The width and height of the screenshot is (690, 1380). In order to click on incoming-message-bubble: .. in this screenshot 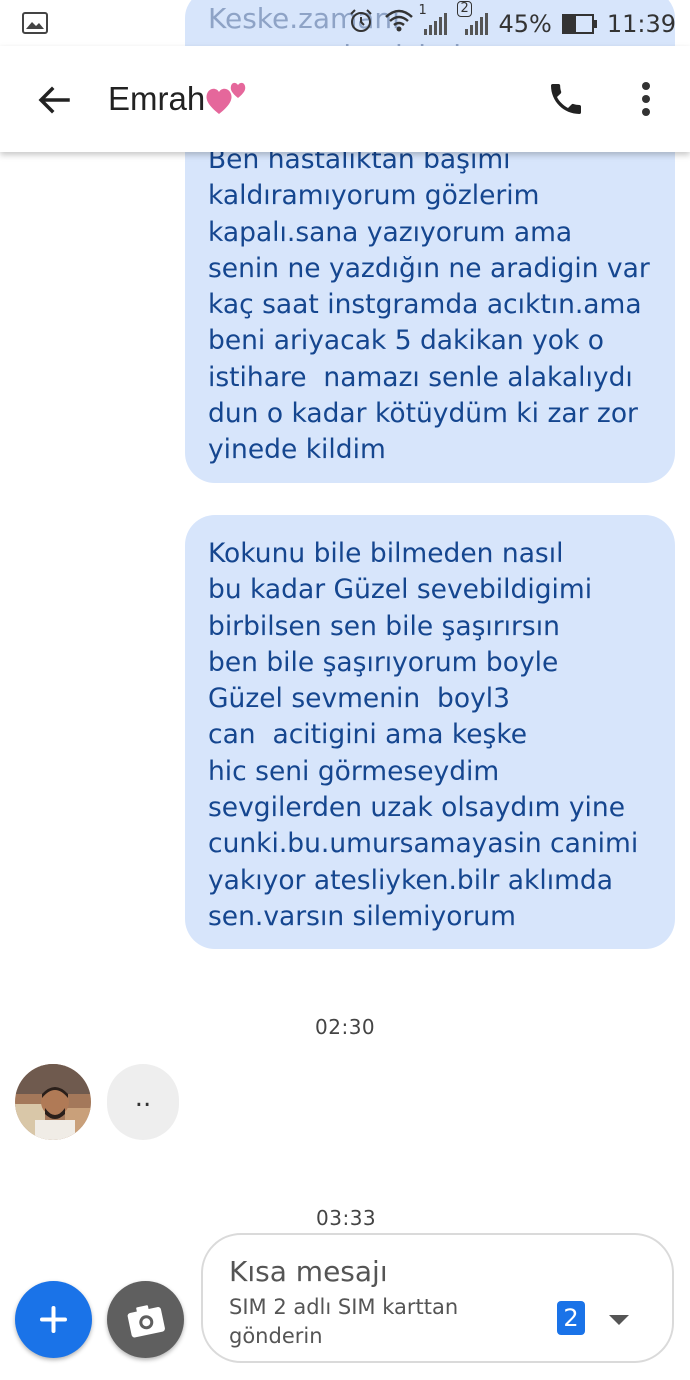, I will do `click(143, 1102)`.